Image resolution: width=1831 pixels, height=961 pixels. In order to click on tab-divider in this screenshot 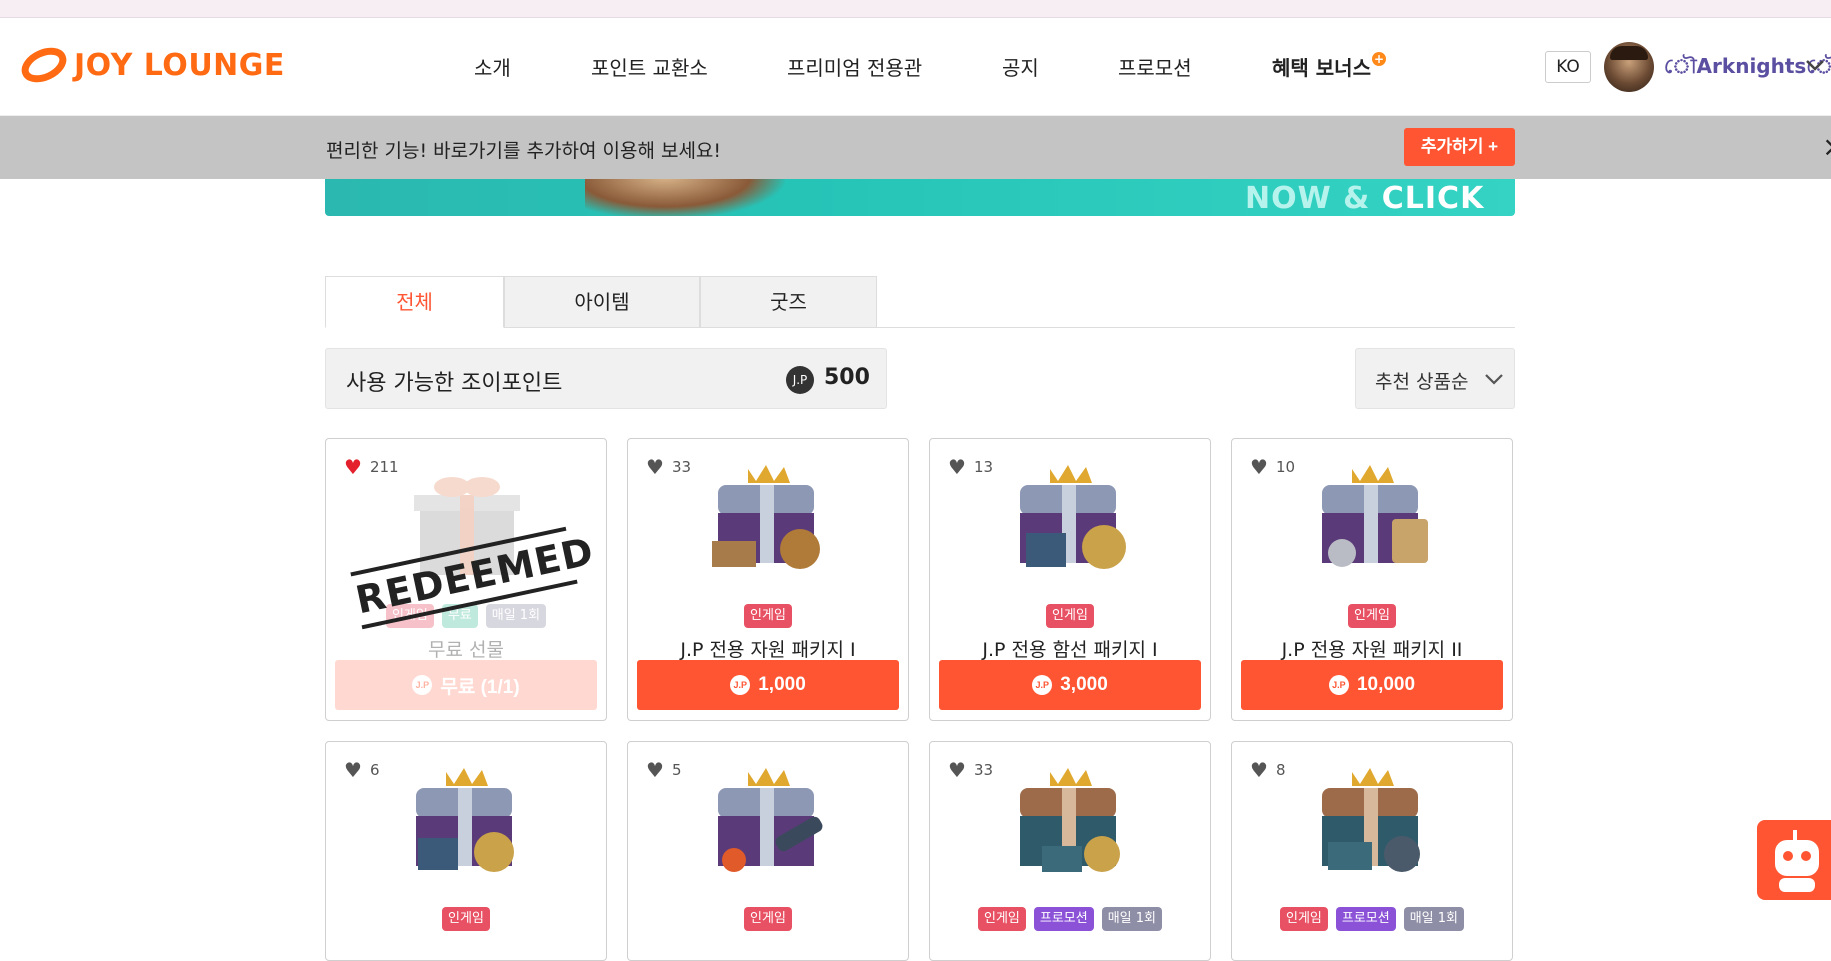, I will do `click(1195, 327)`.